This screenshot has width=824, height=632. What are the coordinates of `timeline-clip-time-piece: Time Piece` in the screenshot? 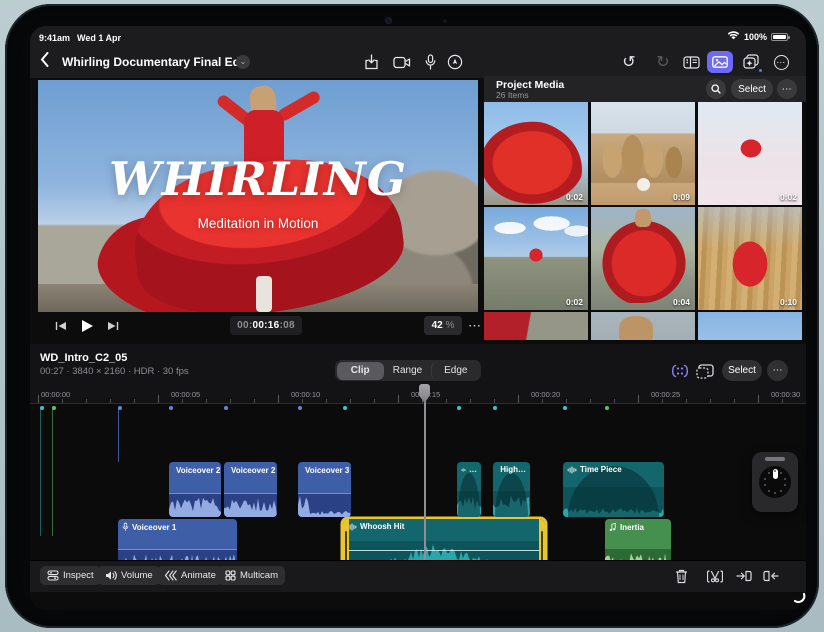 It's located at (613, 489).